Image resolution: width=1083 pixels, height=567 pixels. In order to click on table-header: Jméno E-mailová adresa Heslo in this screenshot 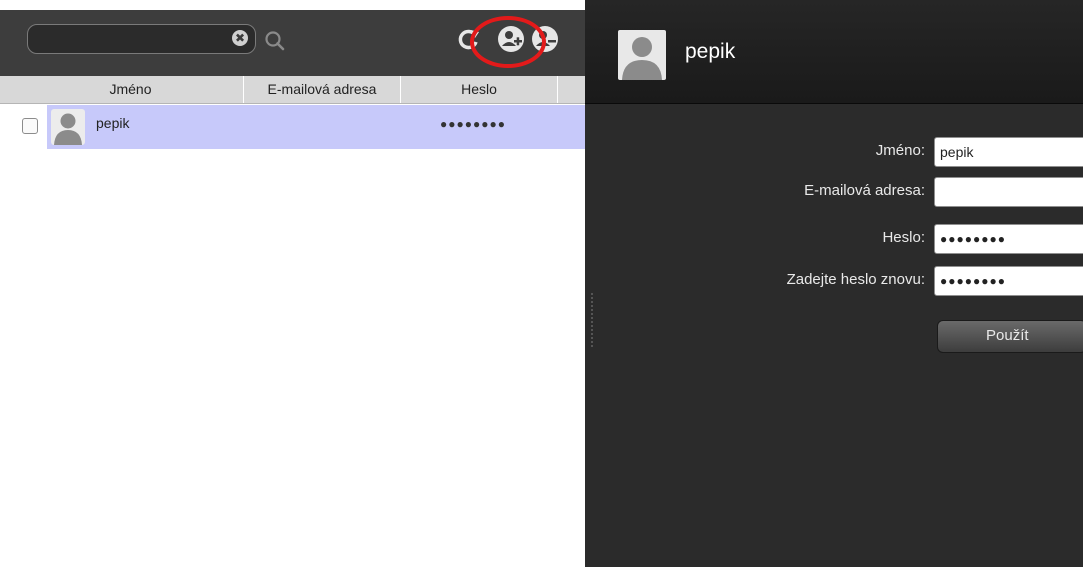, I will do `click(292, 90)`.